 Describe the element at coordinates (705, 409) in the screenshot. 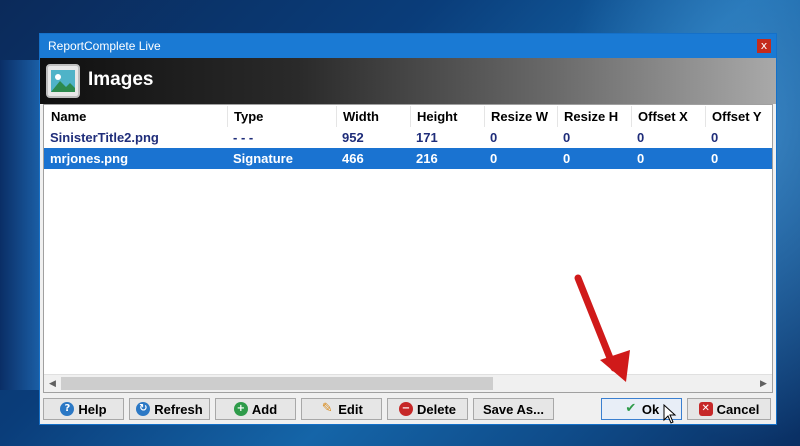

I see `cancel-icon: ✕` at that location.